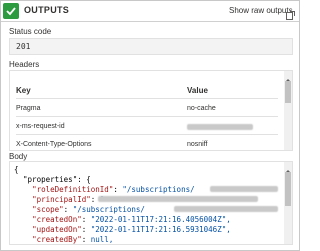 The width and height of the screenshot is (320, 251). Describe the element at coordinates (290, 13) in the screenshot. I see `show-raw-outputs-icon` at that location.